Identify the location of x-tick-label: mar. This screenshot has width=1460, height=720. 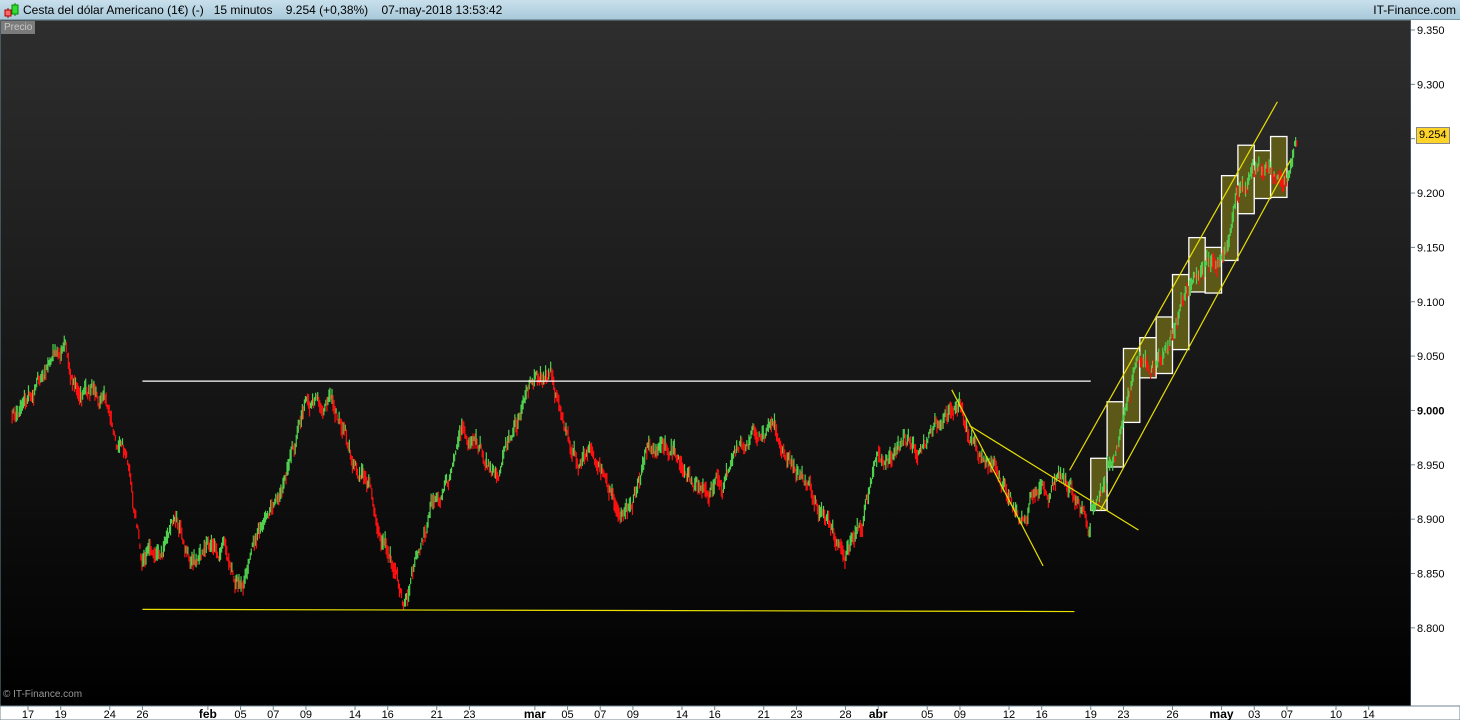
(535, 713).